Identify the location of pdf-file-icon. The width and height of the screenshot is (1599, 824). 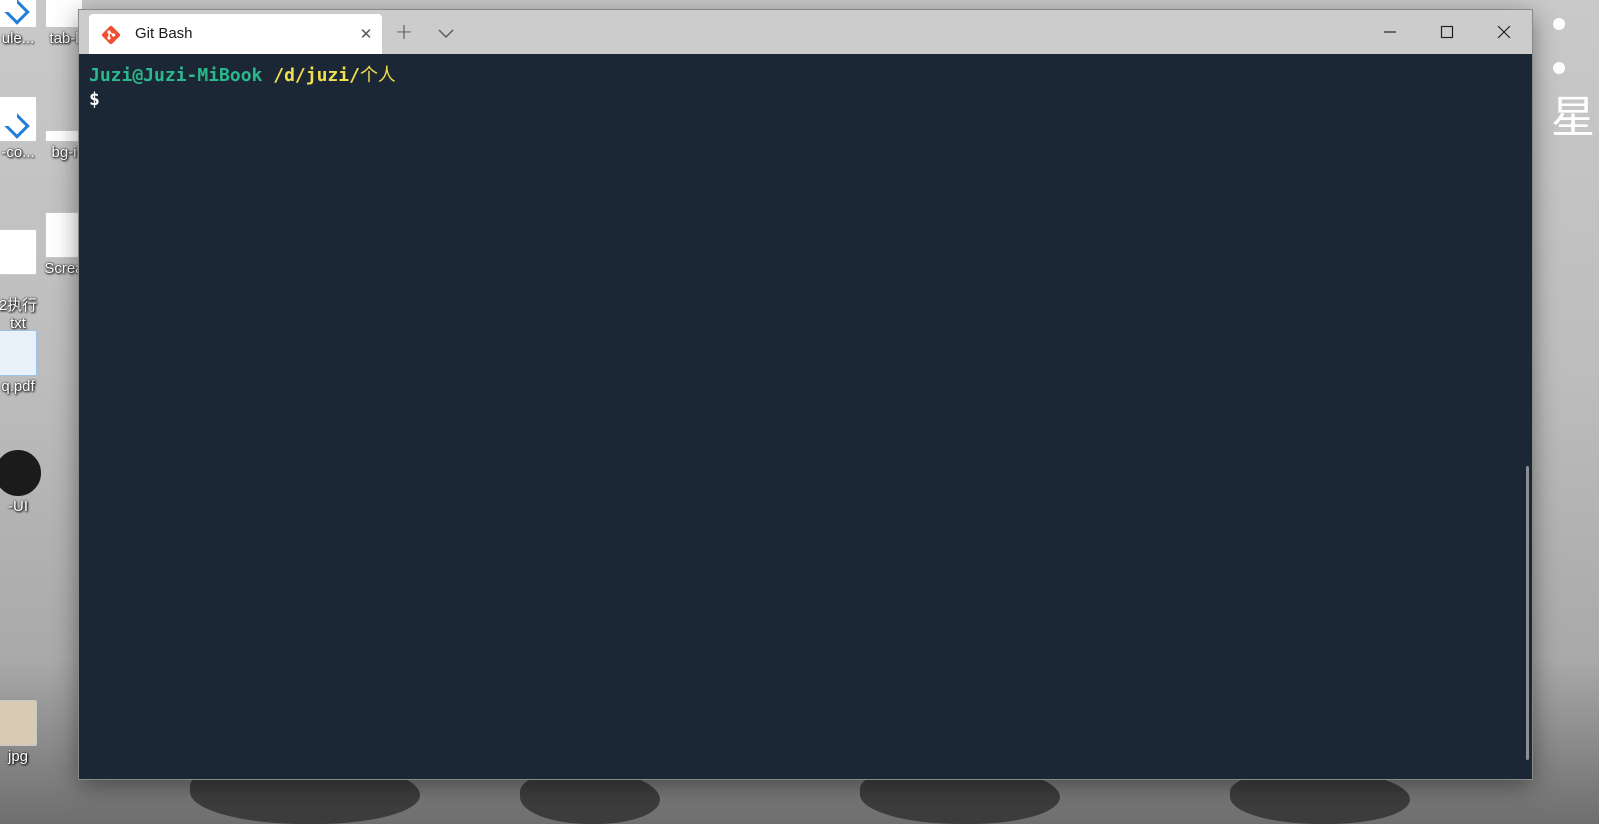
(18, 353).